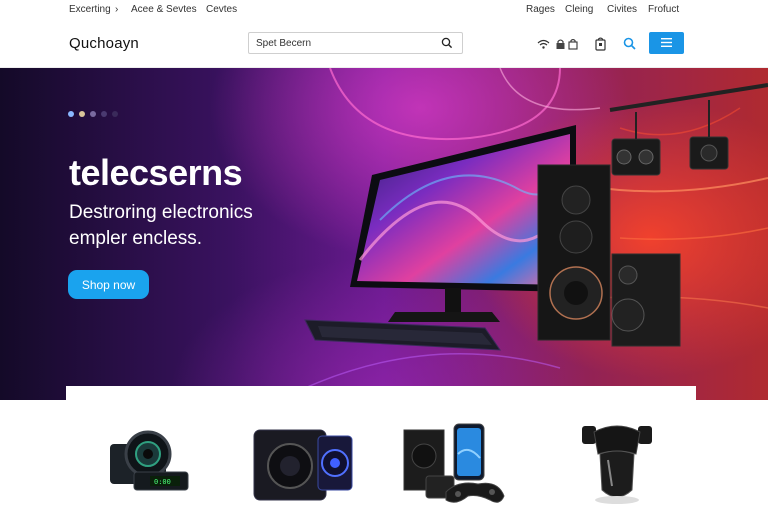 Image resolution: width=768 pixels, height=512 pixels. What do you see at coordinates (136, 238) in the screenshot?
I see `hero-subtitle-line-2: empler encless.` at bounding box center [136, 238].